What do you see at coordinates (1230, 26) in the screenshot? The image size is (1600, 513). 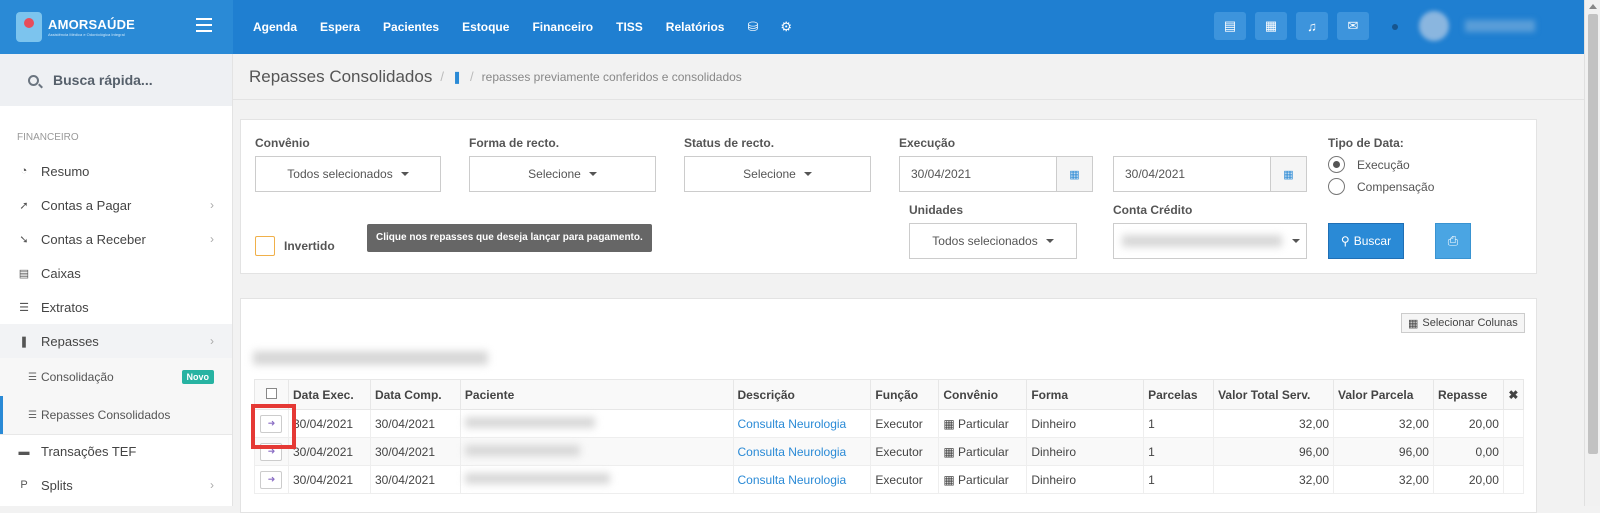 I see `inbox-icon: ▤` at bounding box center [1230, 26].